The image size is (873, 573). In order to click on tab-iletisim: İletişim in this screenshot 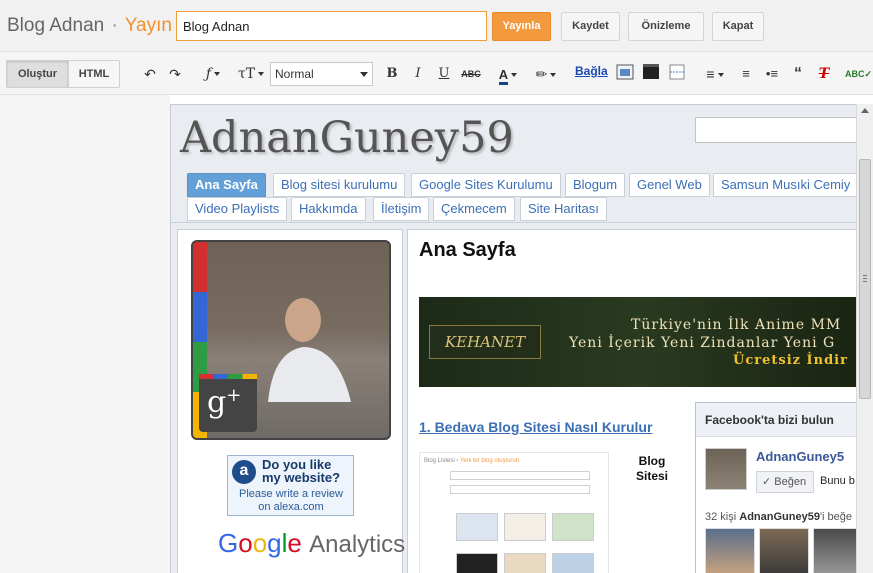, I will do `click(401, 209)`.